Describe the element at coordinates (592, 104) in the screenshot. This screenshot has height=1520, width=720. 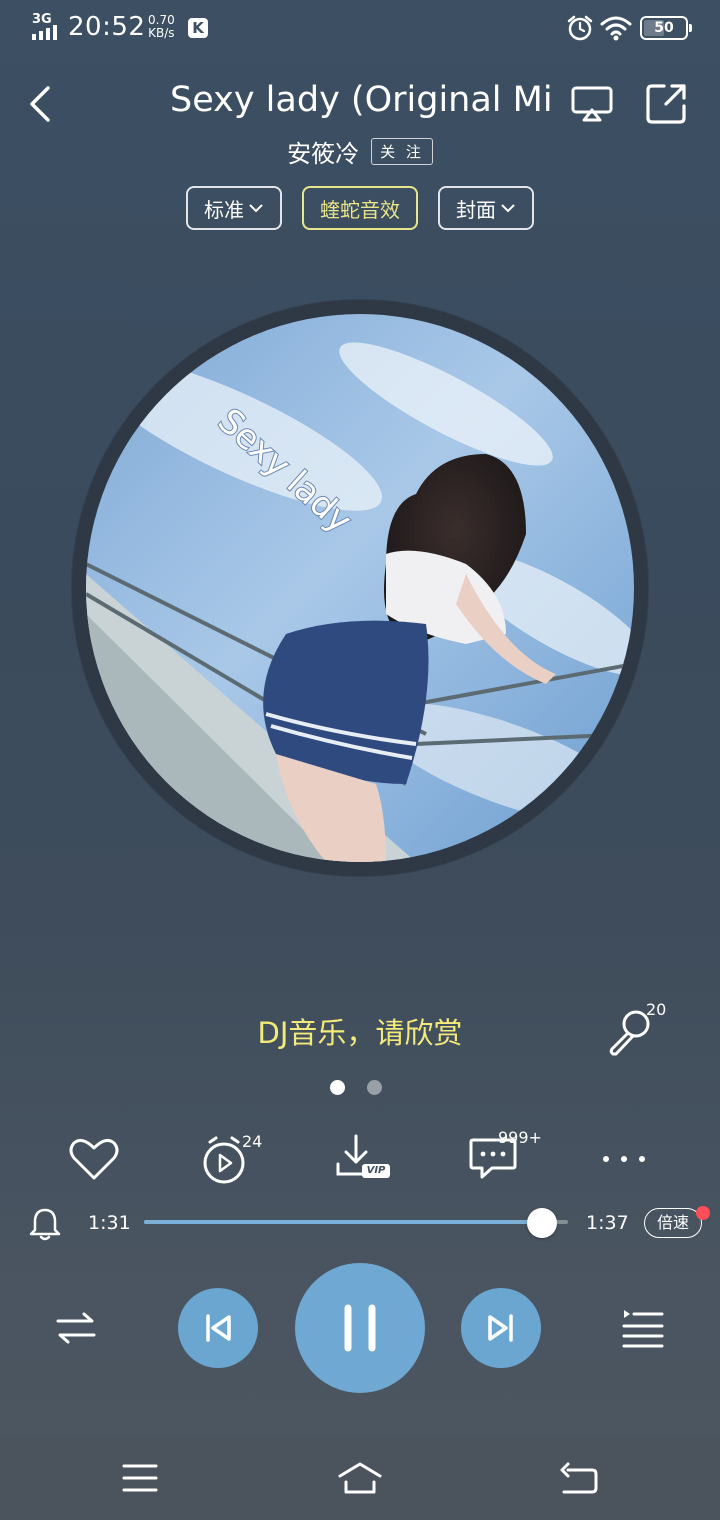
I see `cast-icon` at that location.